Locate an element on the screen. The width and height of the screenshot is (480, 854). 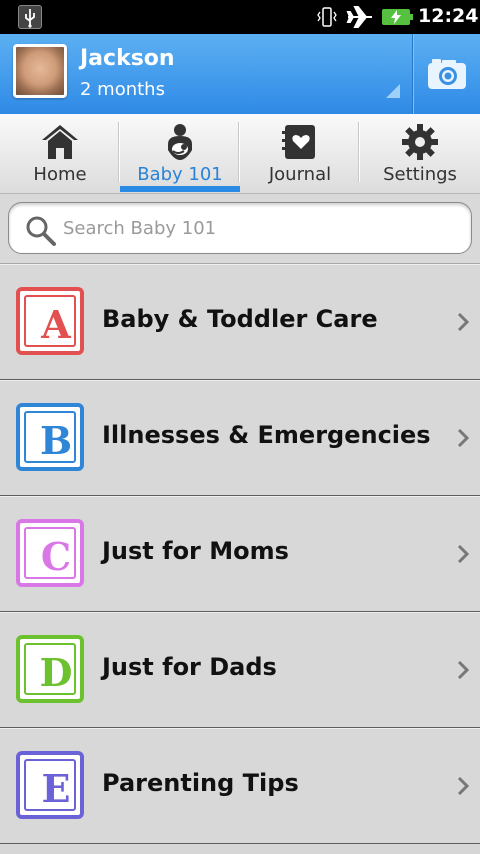
list-item-baby-toddler-care: A Baby & Toddler Care is located at coordinates (240, 322).